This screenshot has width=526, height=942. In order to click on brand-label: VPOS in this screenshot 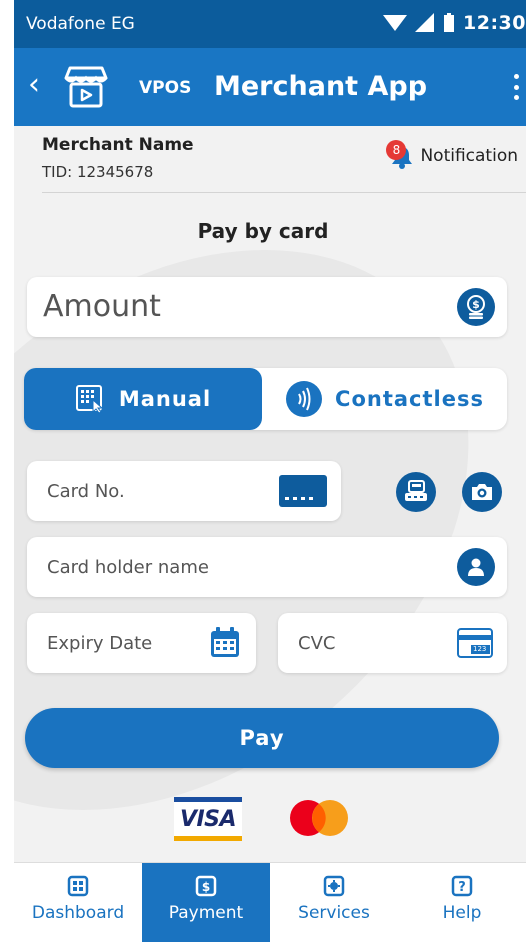, I will do `click(165, 88)`.